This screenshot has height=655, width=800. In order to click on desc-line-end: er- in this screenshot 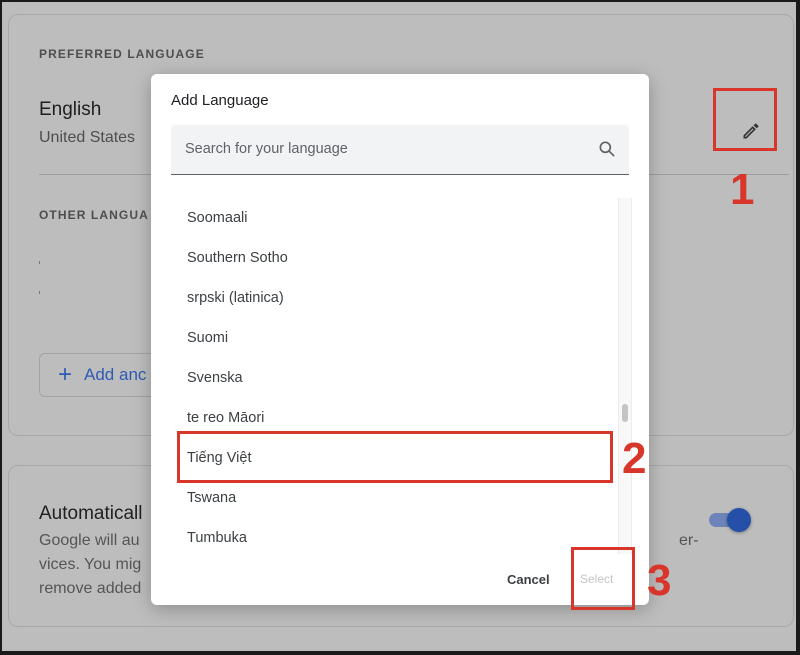, I will do `click(689, 540)`.